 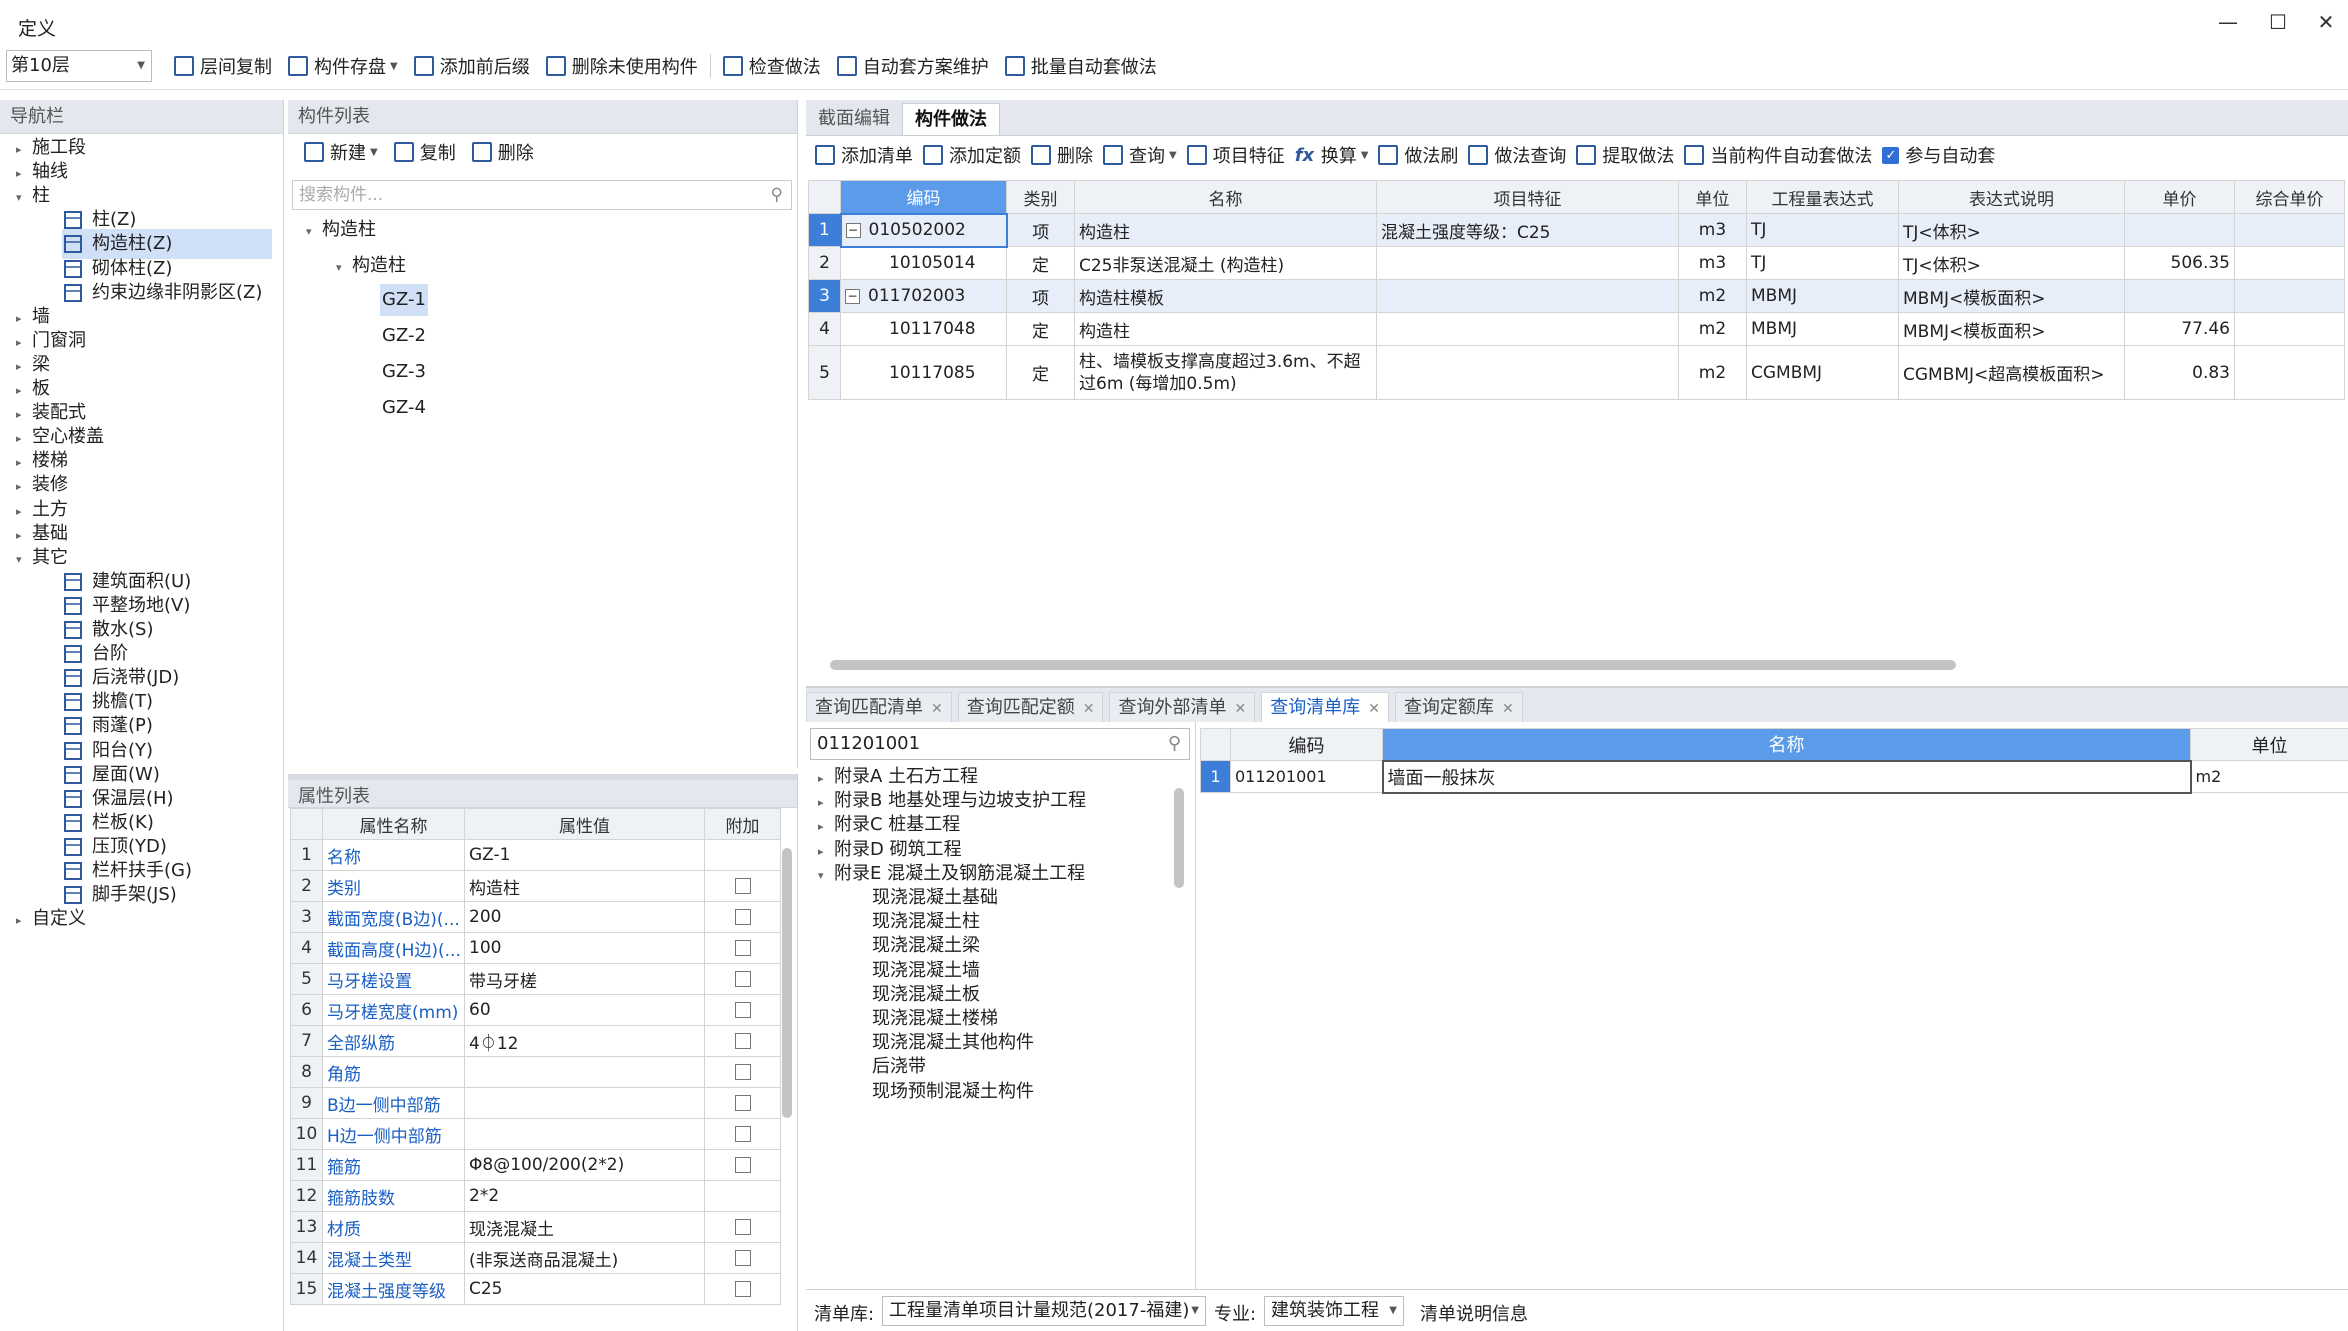 I want to click on header-name: 名称, so click(x=1225, y=197).